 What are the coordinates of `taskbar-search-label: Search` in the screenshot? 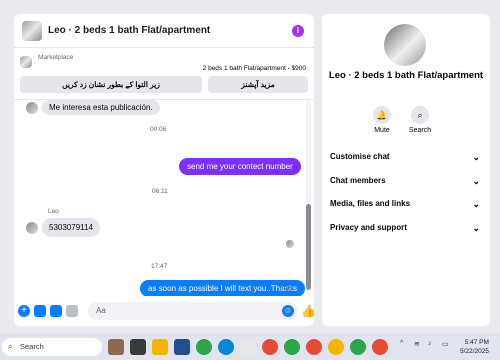 It's located at (32, 346).